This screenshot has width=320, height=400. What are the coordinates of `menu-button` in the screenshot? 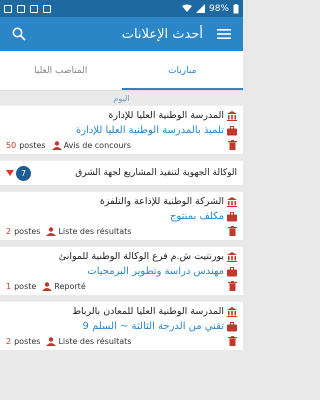 It's located at (224, 34).